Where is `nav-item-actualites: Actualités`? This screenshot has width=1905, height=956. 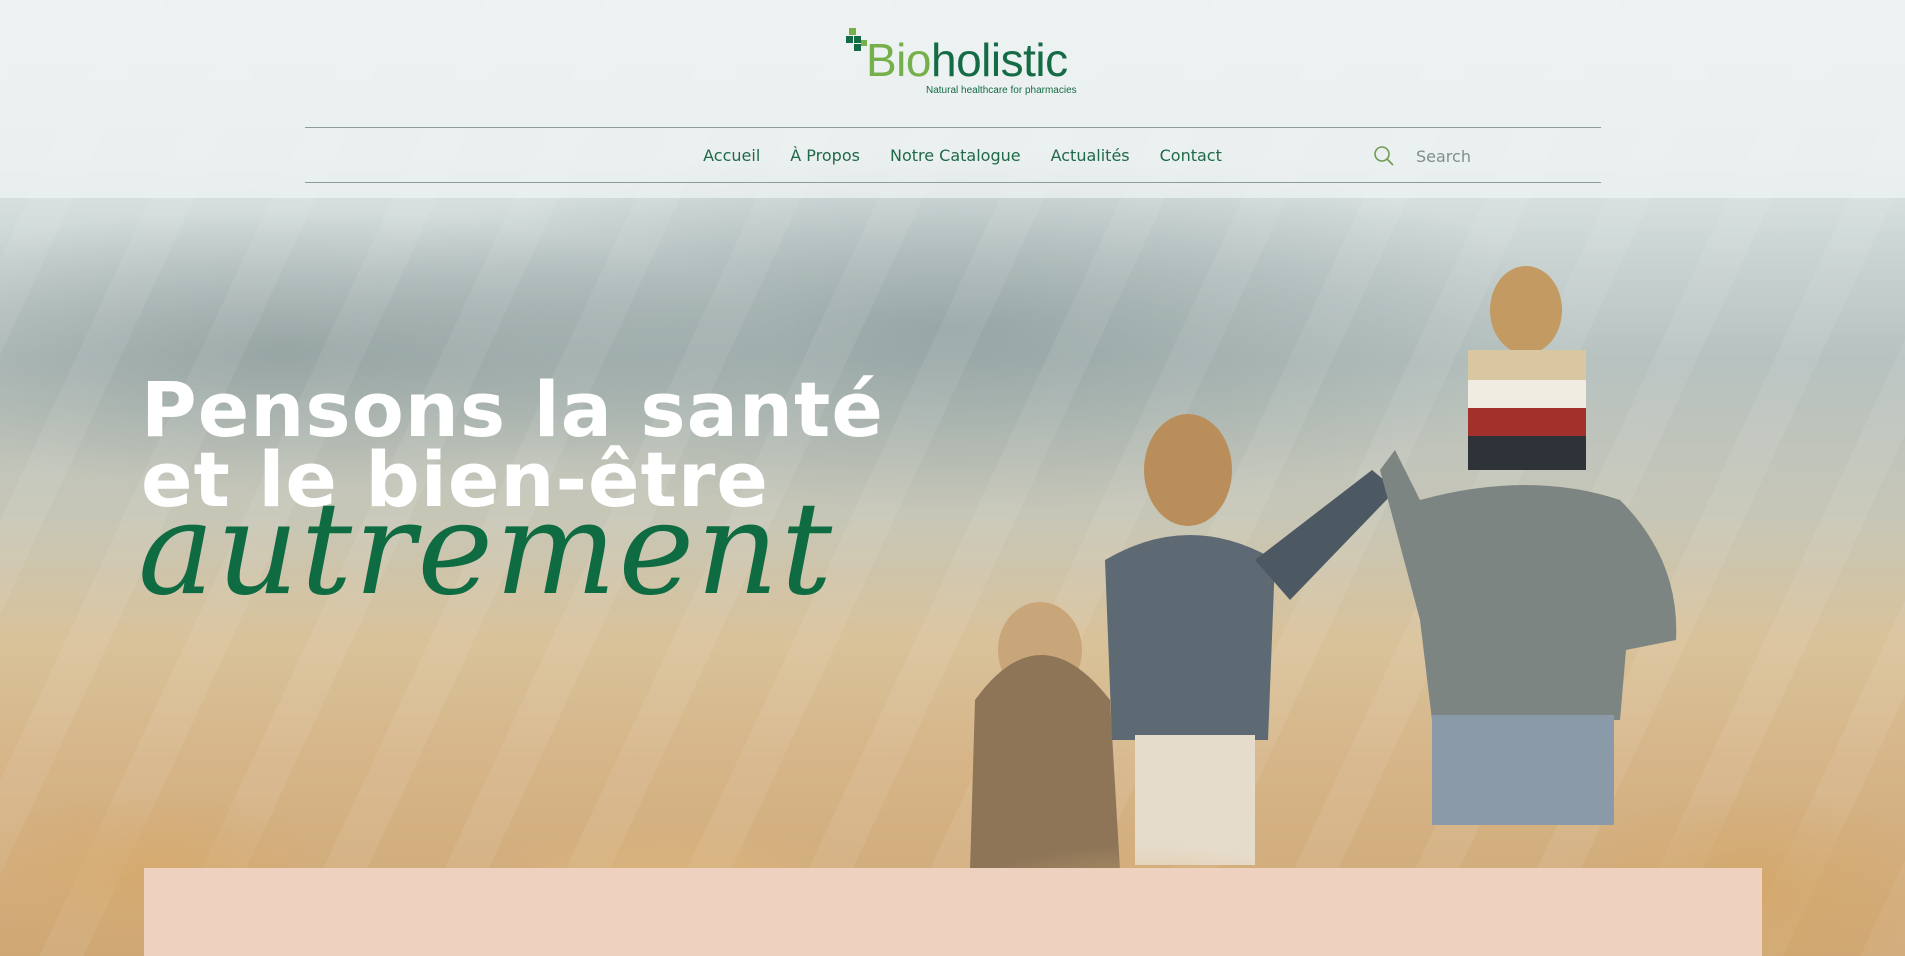
nav-item-actualites: Actualités is located at coordinates (1090, 155).